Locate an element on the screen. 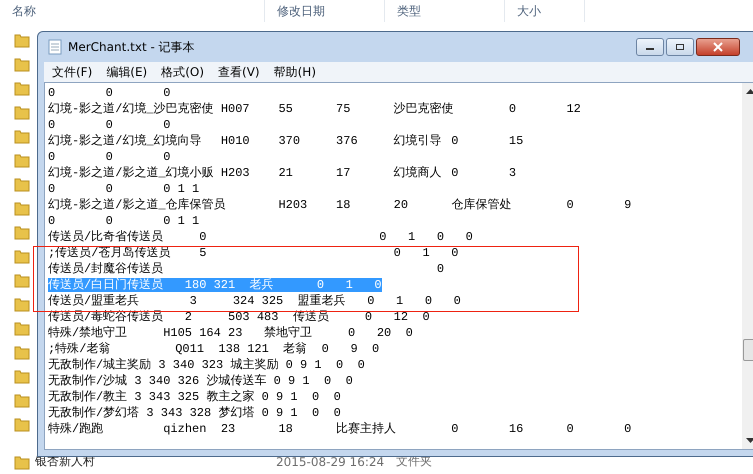 The image size is (753, 474). maximize-button is located at coordinates (680, 47).